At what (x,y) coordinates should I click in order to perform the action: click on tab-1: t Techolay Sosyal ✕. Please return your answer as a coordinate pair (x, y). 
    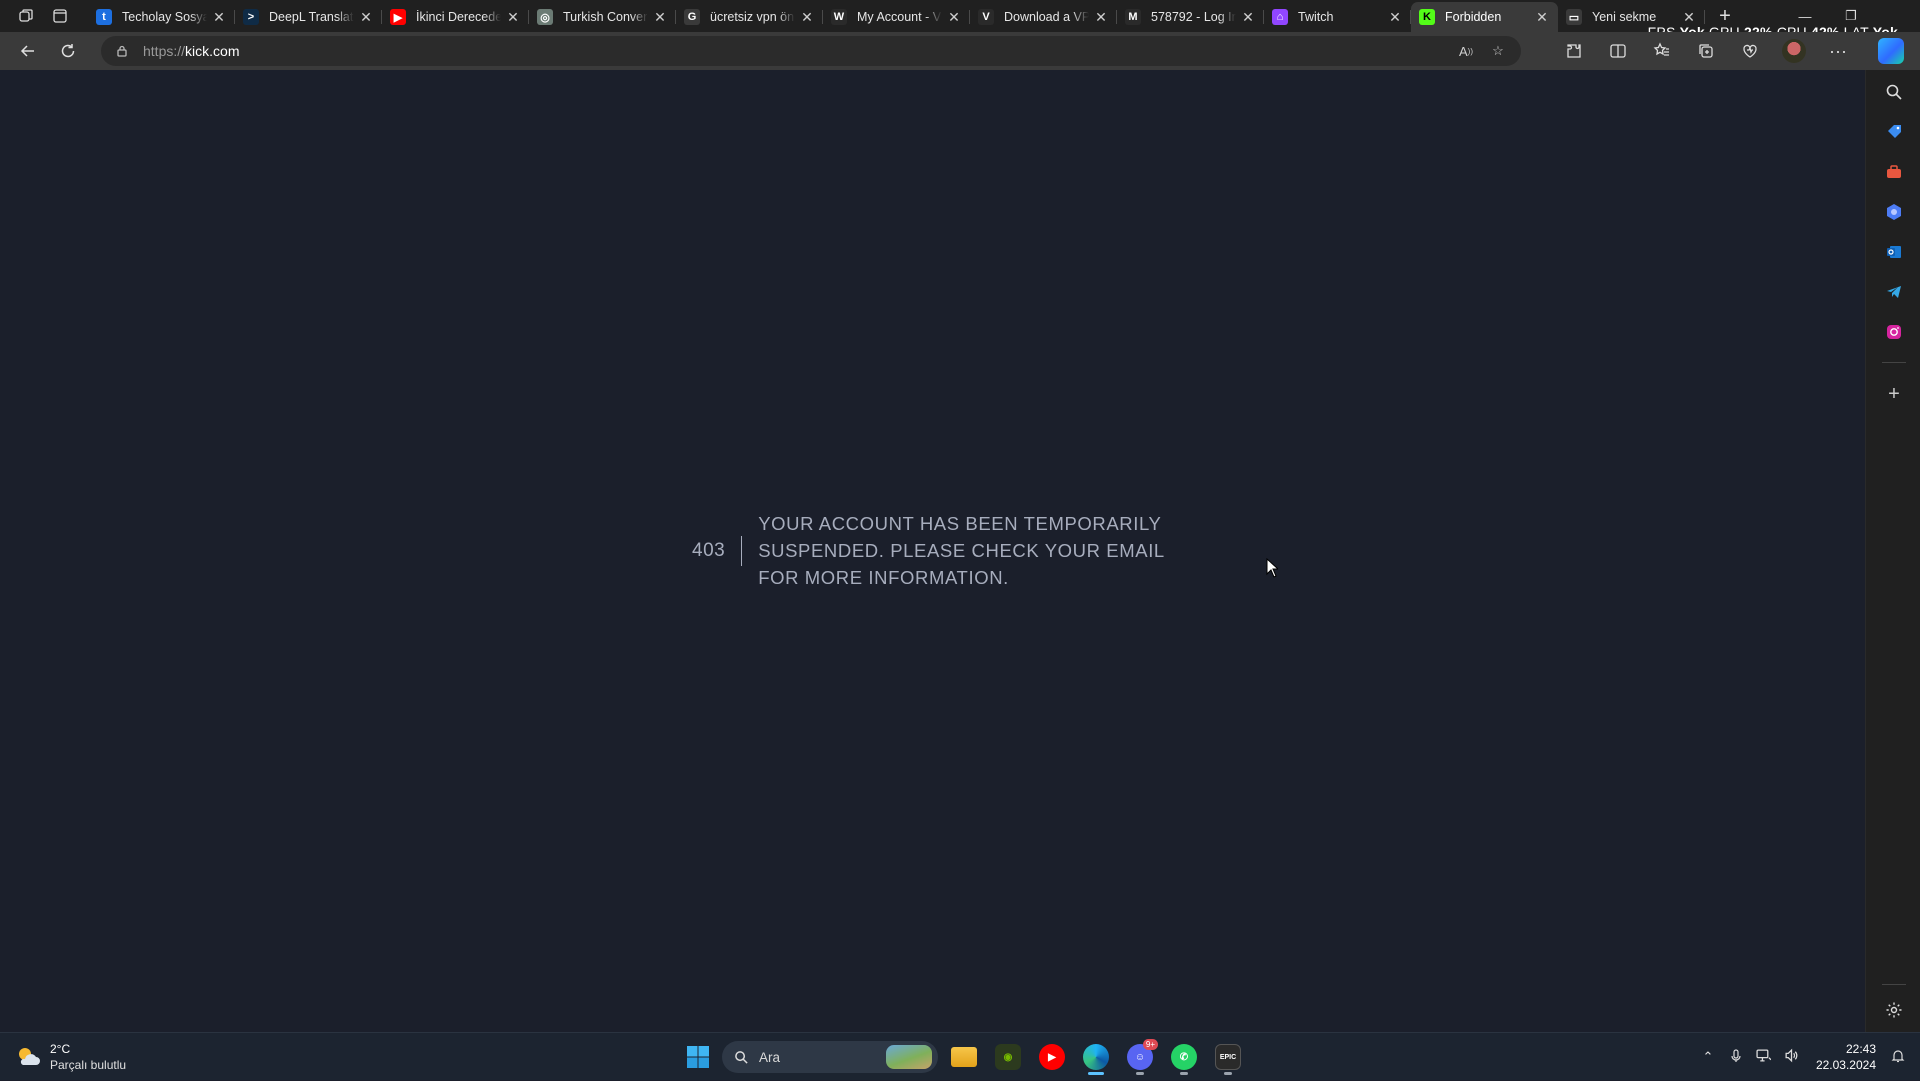
    Looking at the image, I should click on (161, 17).